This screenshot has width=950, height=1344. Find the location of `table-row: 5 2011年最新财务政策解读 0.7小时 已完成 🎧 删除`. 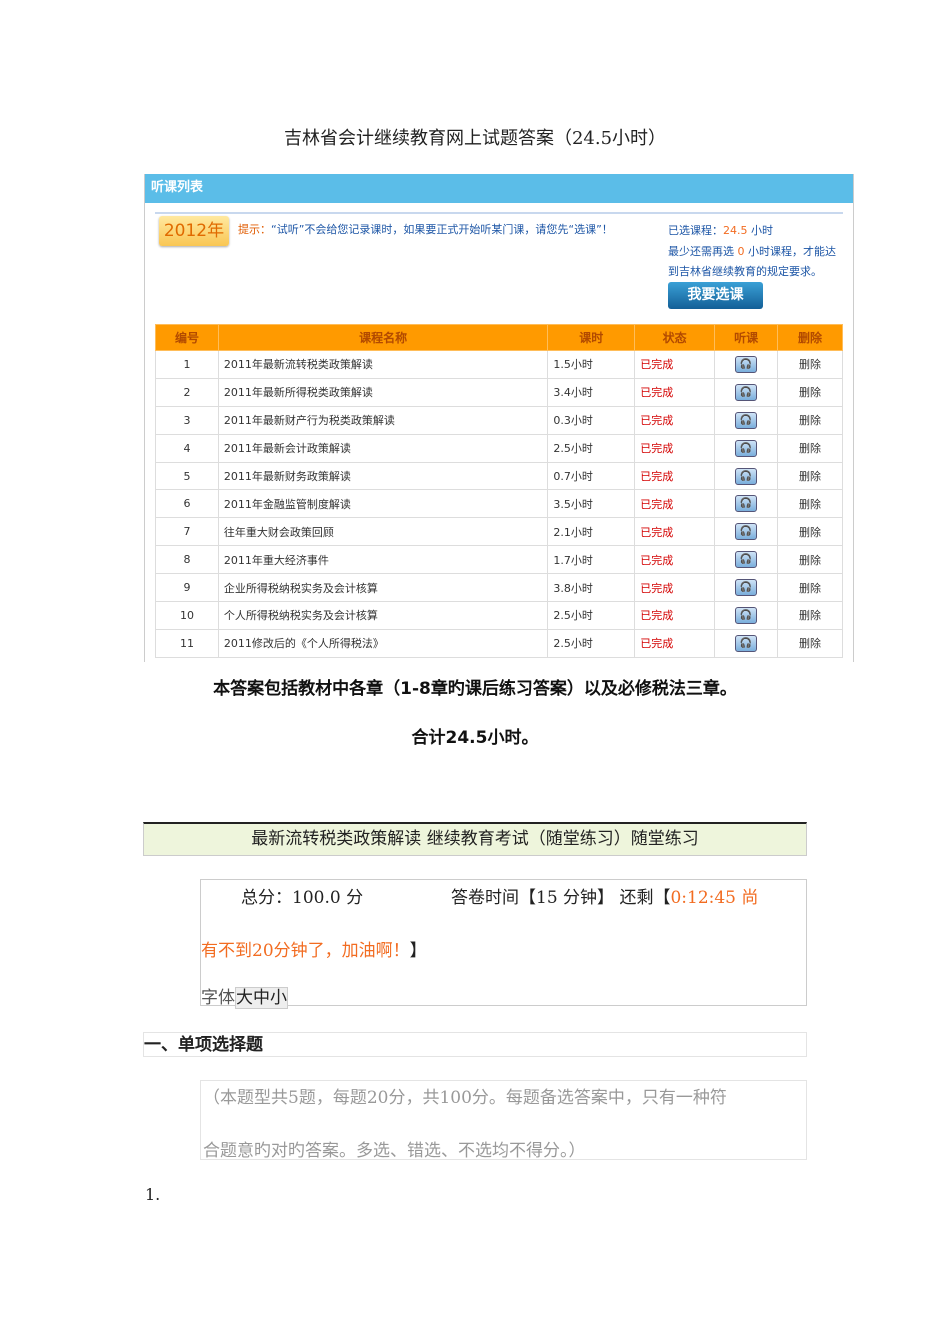

table-row: 5 2011年最新财务政策解读 0.7小时 已完成 🎧 删除 is located at coordinates (499, 476).